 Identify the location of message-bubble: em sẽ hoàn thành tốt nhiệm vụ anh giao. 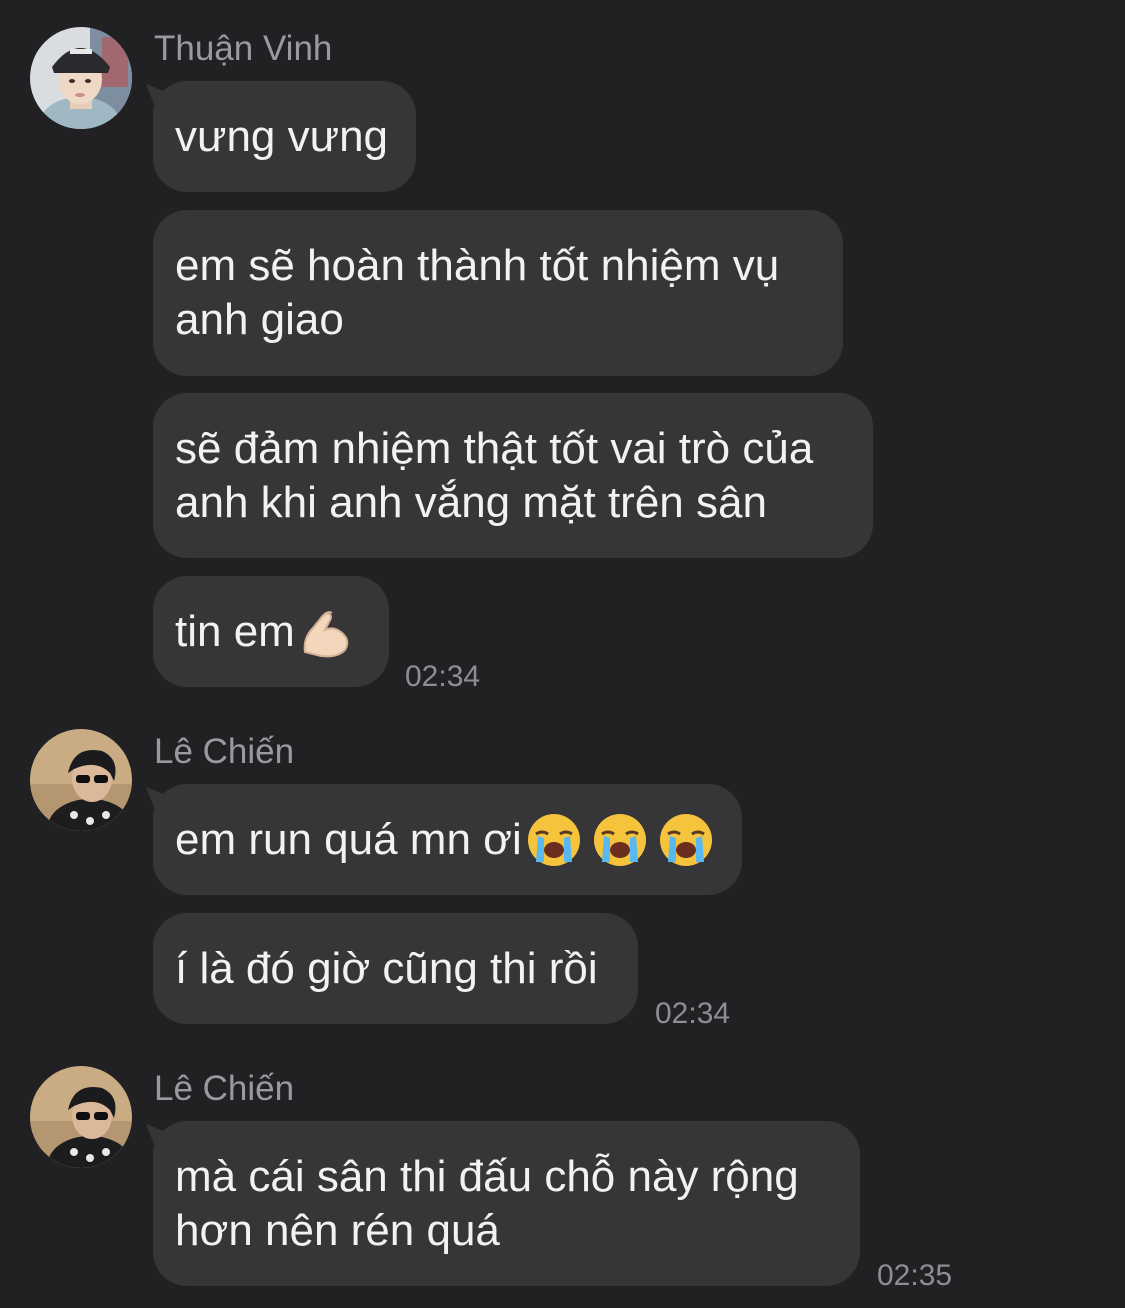
(498, 293).